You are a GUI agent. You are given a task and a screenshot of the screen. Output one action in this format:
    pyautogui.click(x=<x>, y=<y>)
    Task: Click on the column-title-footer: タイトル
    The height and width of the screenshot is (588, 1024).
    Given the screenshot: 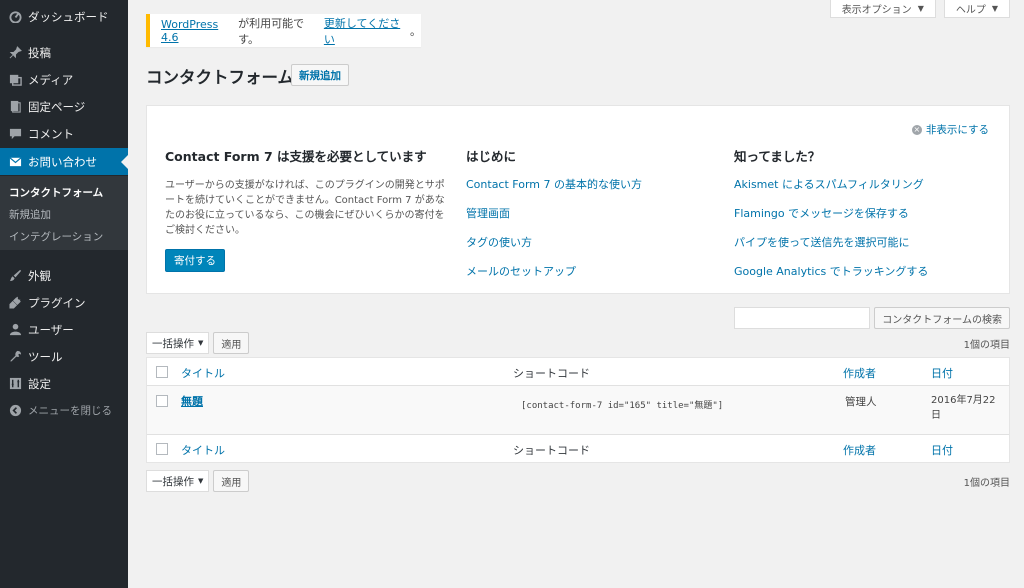 What is the action you would take?
    pyautogui.click(x=203, y=450)
    